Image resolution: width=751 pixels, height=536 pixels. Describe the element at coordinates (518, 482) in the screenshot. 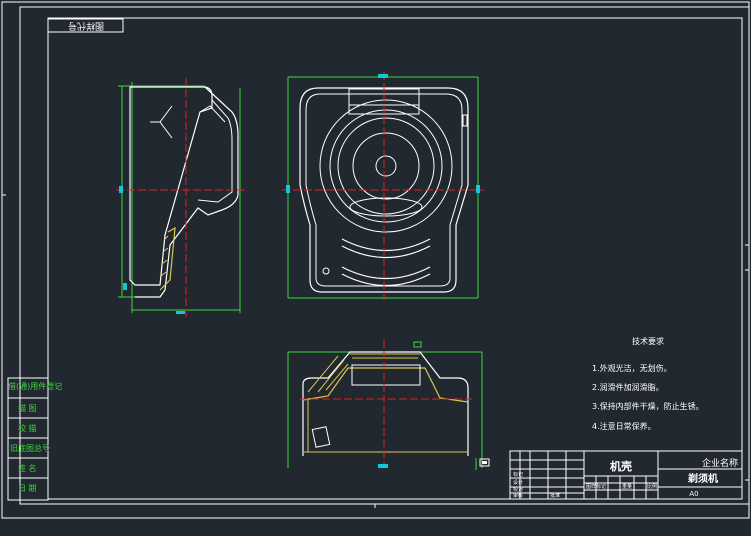

I see `title-row-design: 设计` at that location.